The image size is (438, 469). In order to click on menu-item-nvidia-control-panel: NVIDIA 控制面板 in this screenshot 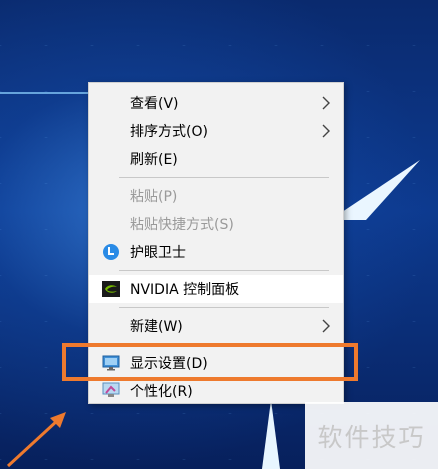, I will do `click(216, 289)`.